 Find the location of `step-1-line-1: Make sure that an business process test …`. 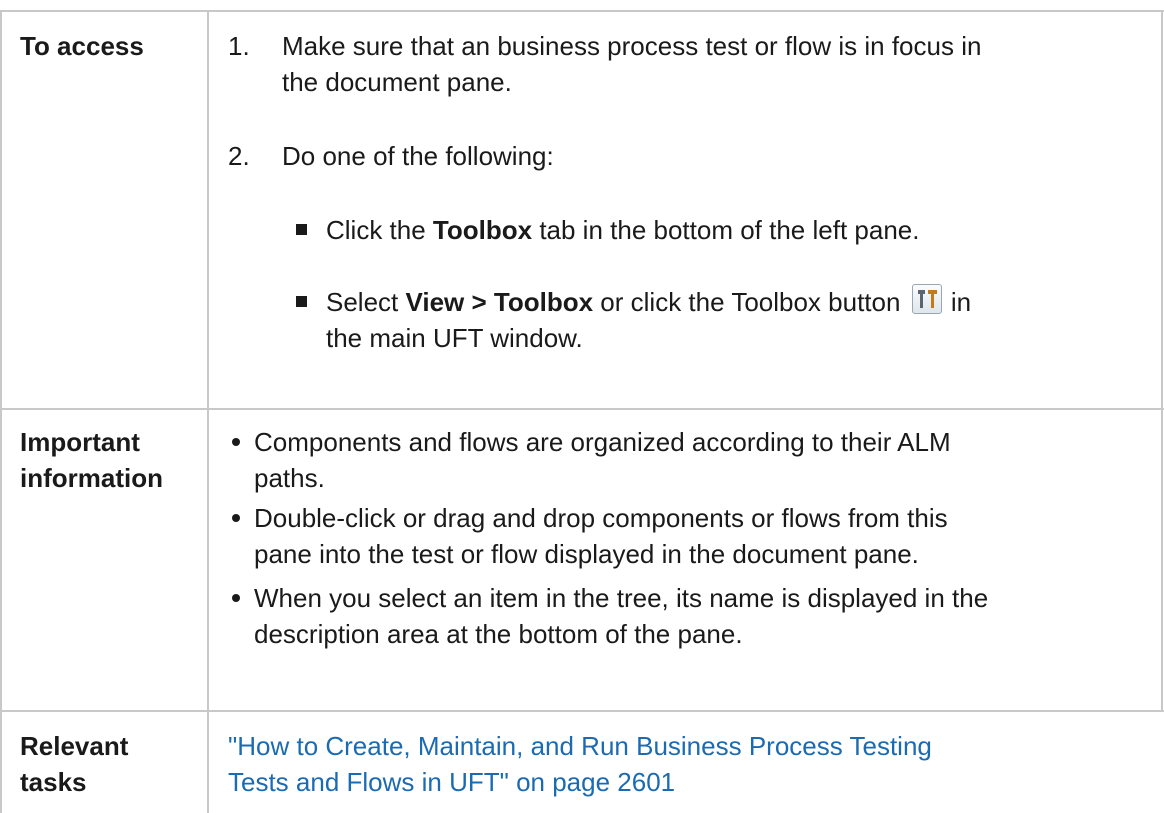

step-1-line-1: Make sure that an business process test … is located at coordinates (632, 46).